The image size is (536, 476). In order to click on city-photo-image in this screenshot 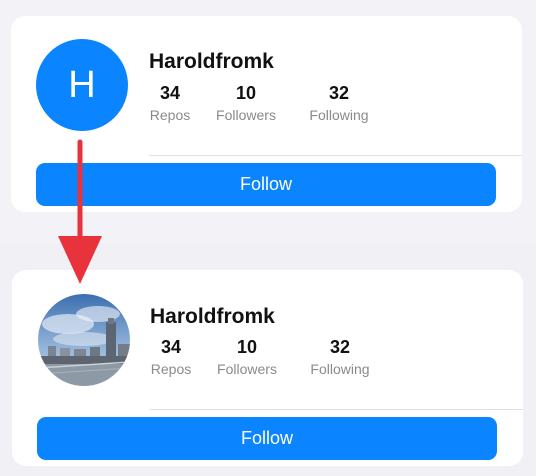, I will do `click(84, 340)`.